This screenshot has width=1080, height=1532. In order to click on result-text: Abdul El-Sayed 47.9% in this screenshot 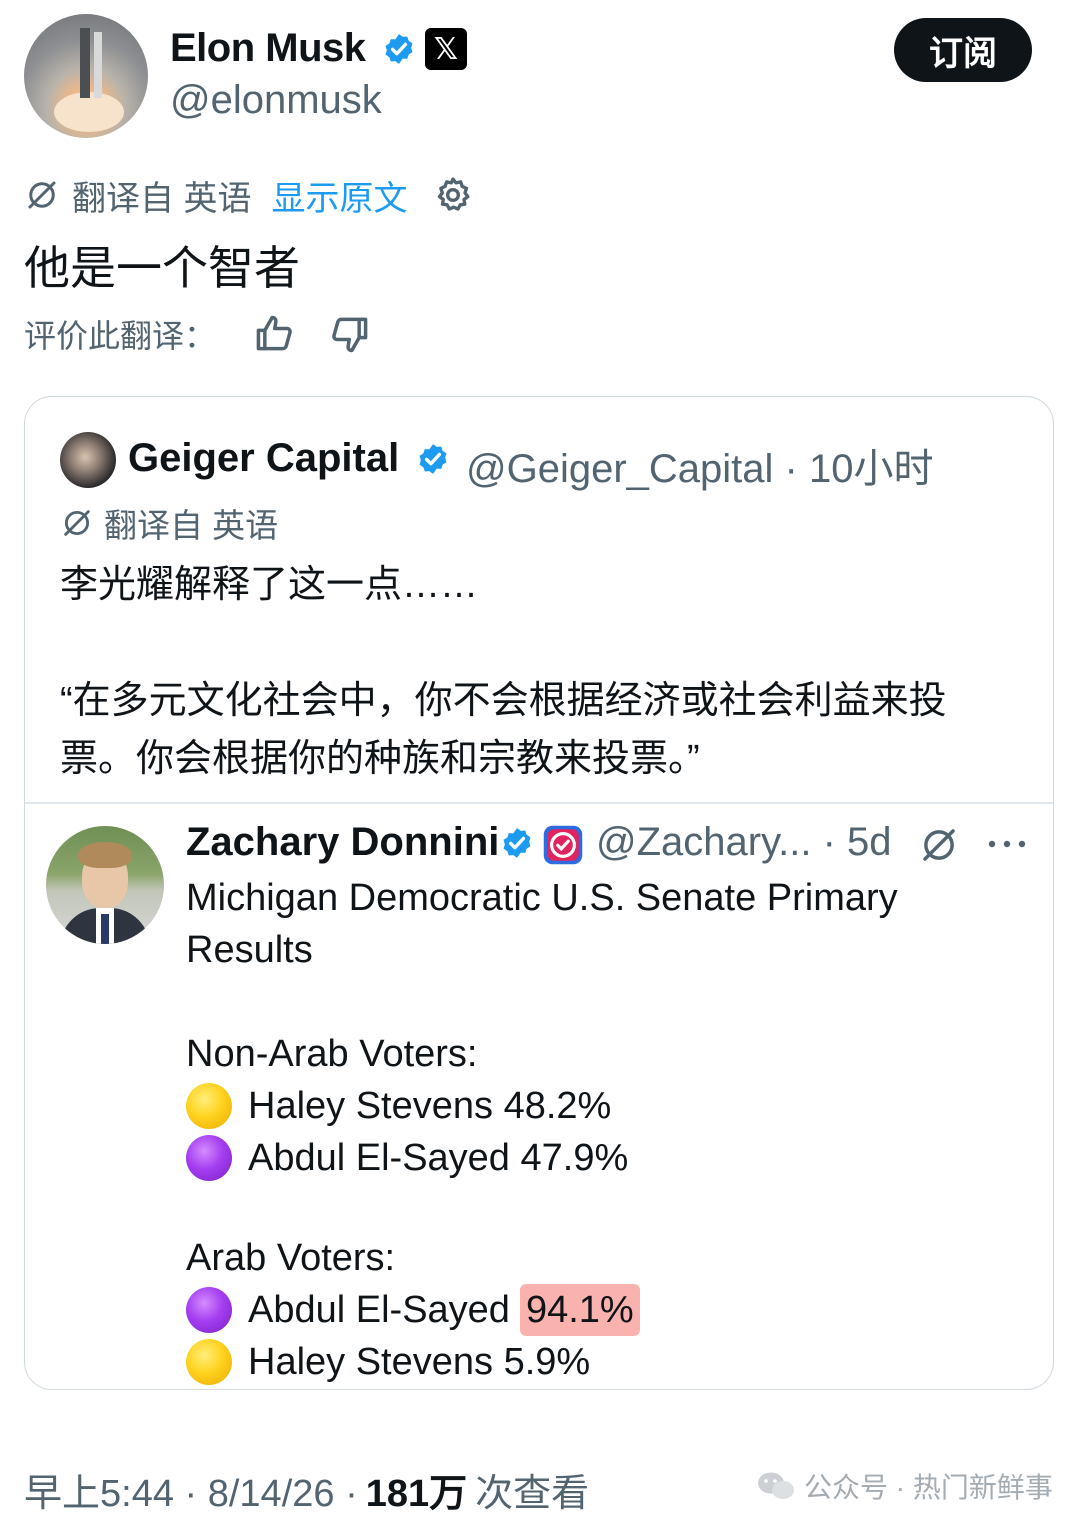, I will do `click(438, 1158)`.